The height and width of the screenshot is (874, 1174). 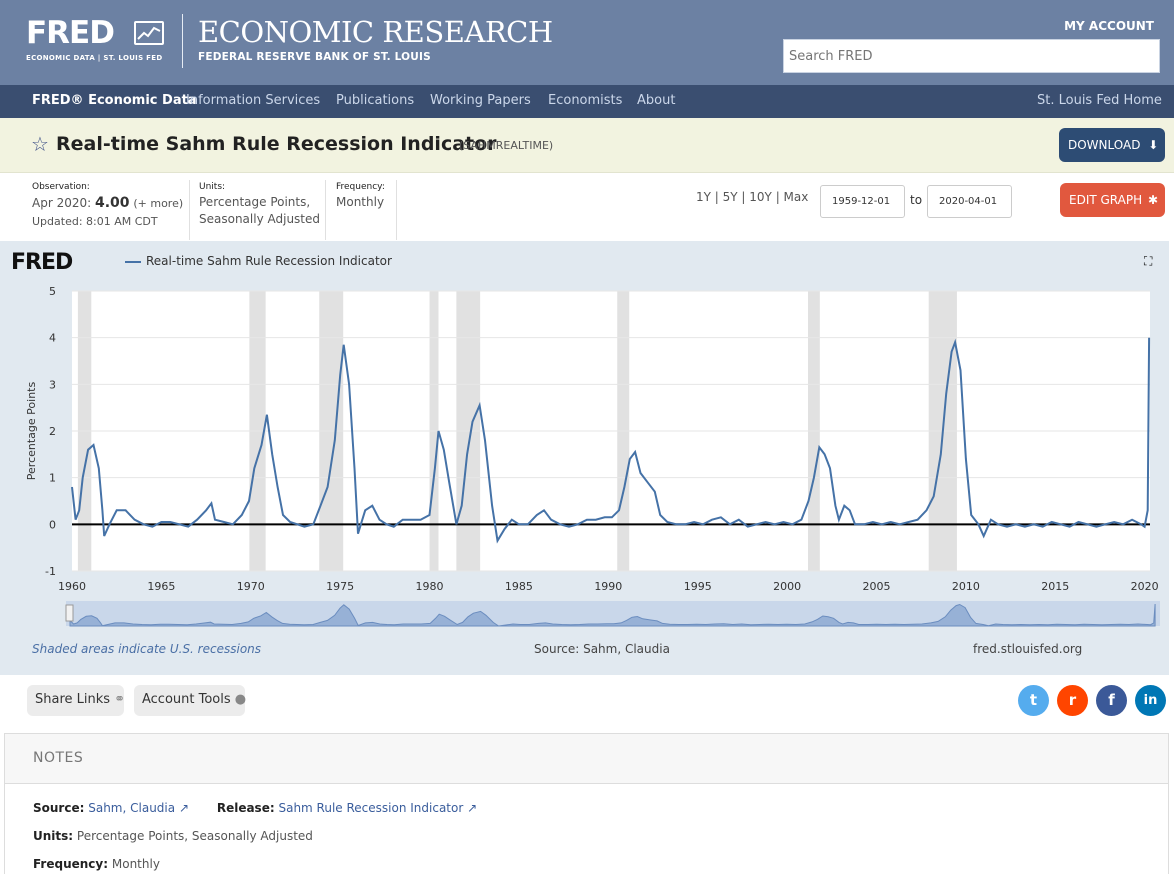 What do you see at coordinates (314, 57) in the screenshot?
I see `brand-subtitle: FEDERAL RESERVE BANK OF ST. LOUIS` at bounding box center [314, 57].